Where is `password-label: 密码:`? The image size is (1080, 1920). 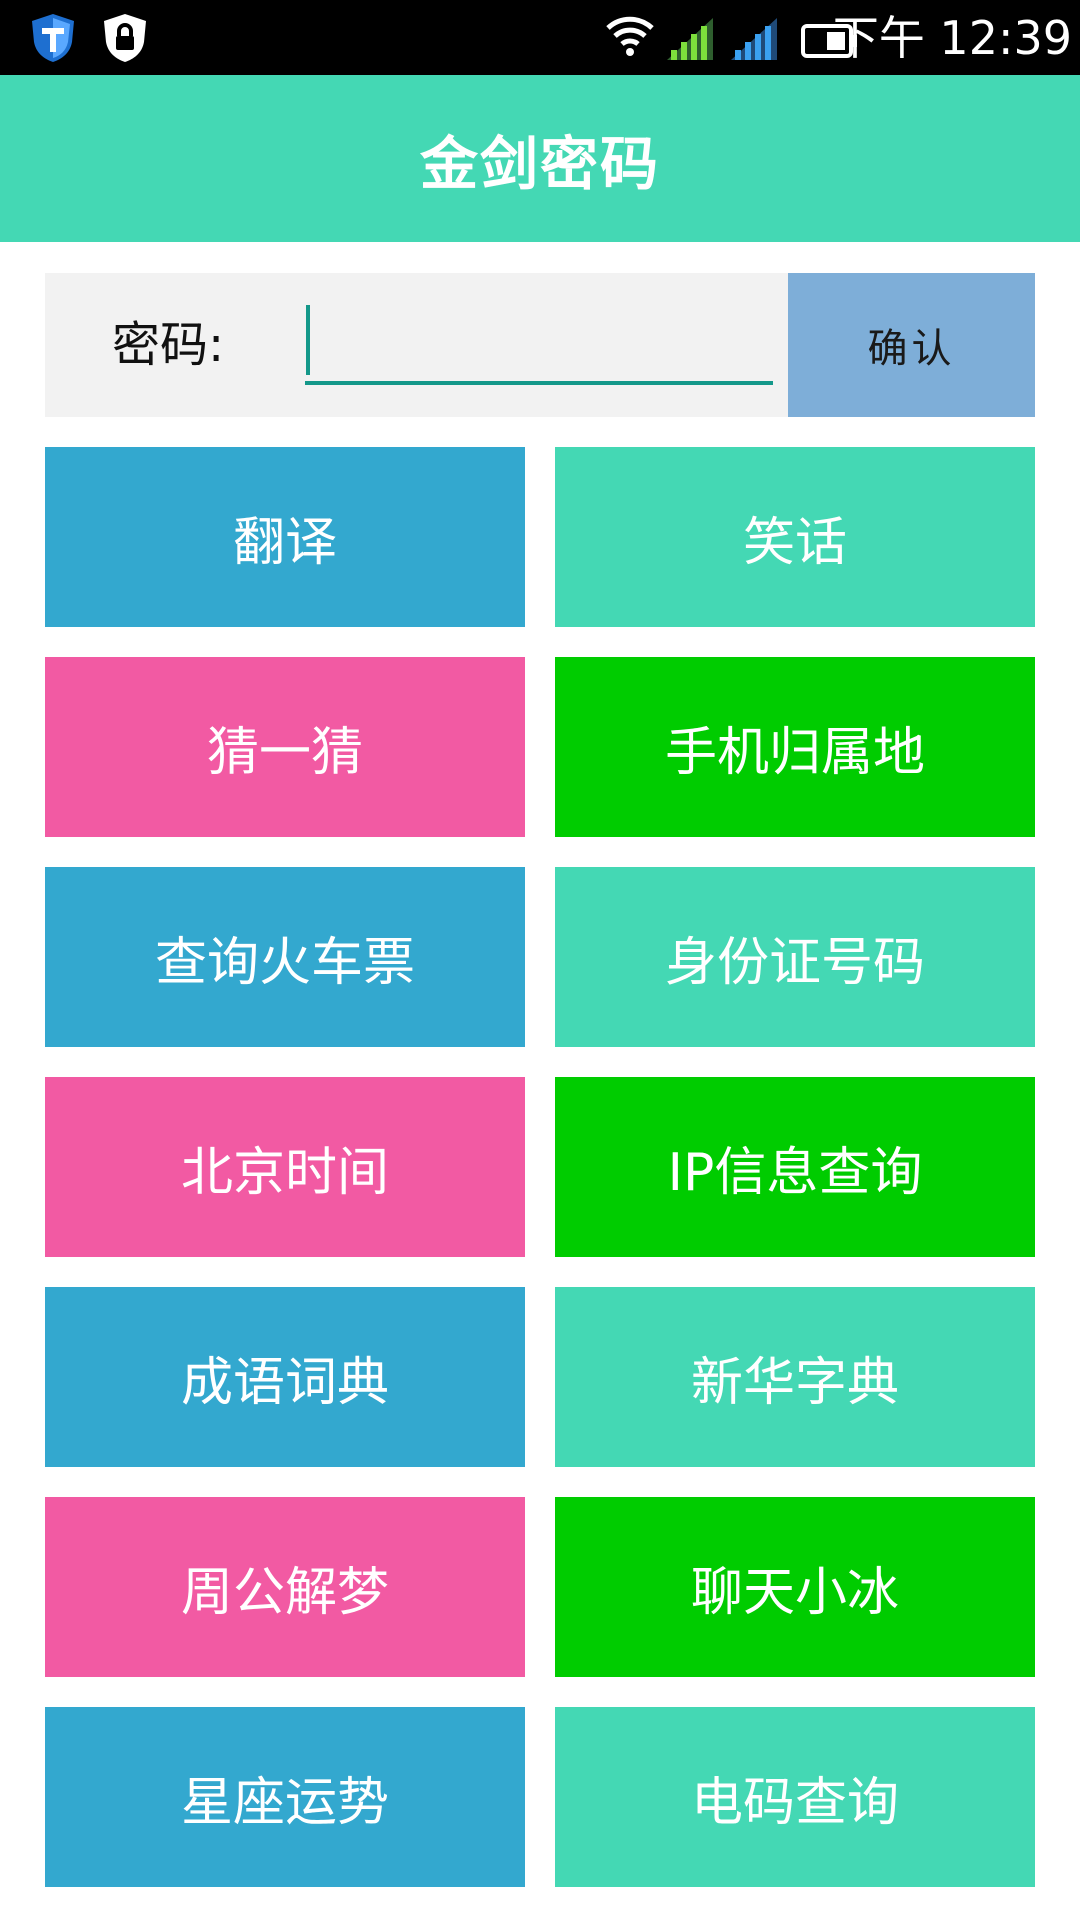
password-label: 密码: is located at coordinates (168, 345).